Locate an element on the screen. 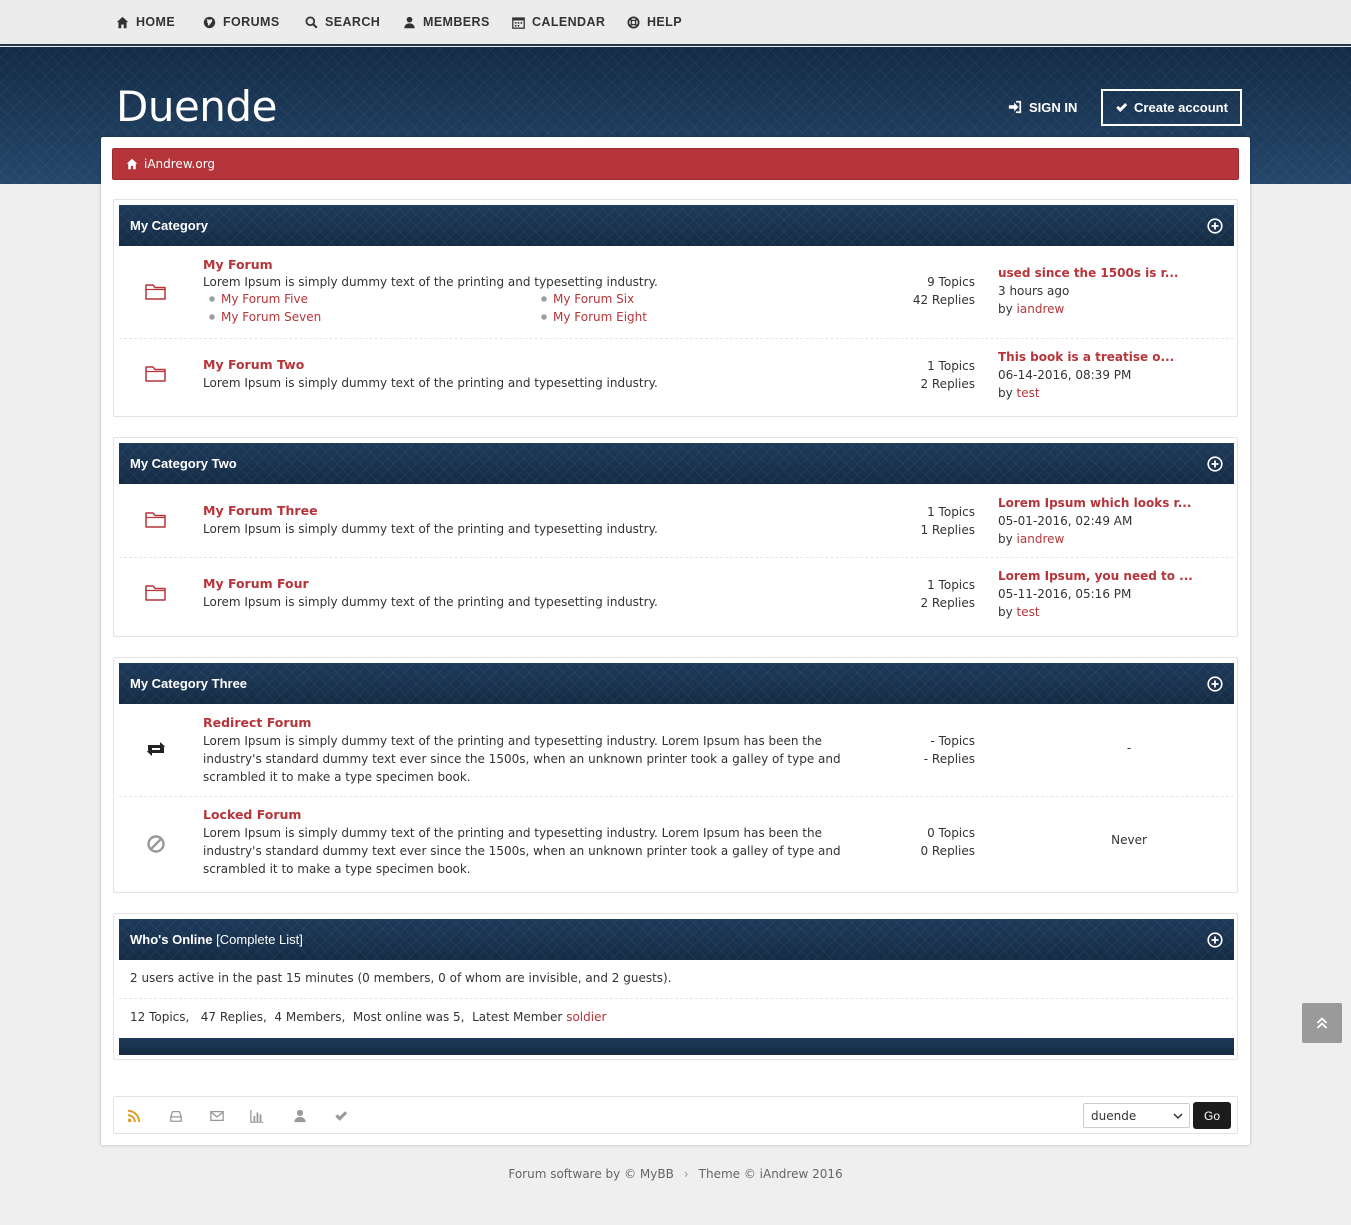 The image size is (1351, 1225). subforum-link: My Forum Six is located at coordinates (587, 299).